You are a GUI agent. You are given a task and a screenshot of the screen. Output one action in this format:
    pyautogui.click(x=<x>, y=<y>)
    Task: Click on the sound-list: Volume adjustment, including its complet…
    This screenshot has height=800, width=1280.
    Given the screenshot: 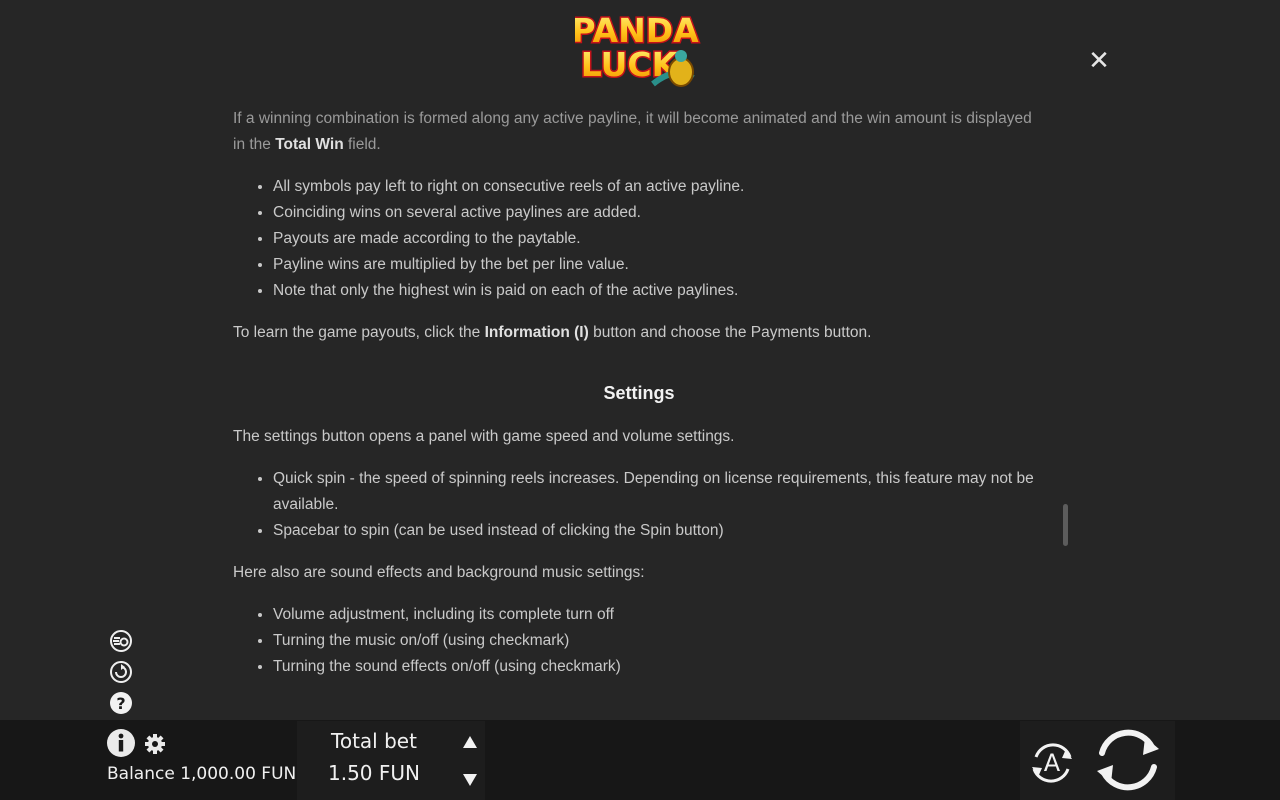 What is the action you would take?
    pyautogui.click(x=639, y=641)
    